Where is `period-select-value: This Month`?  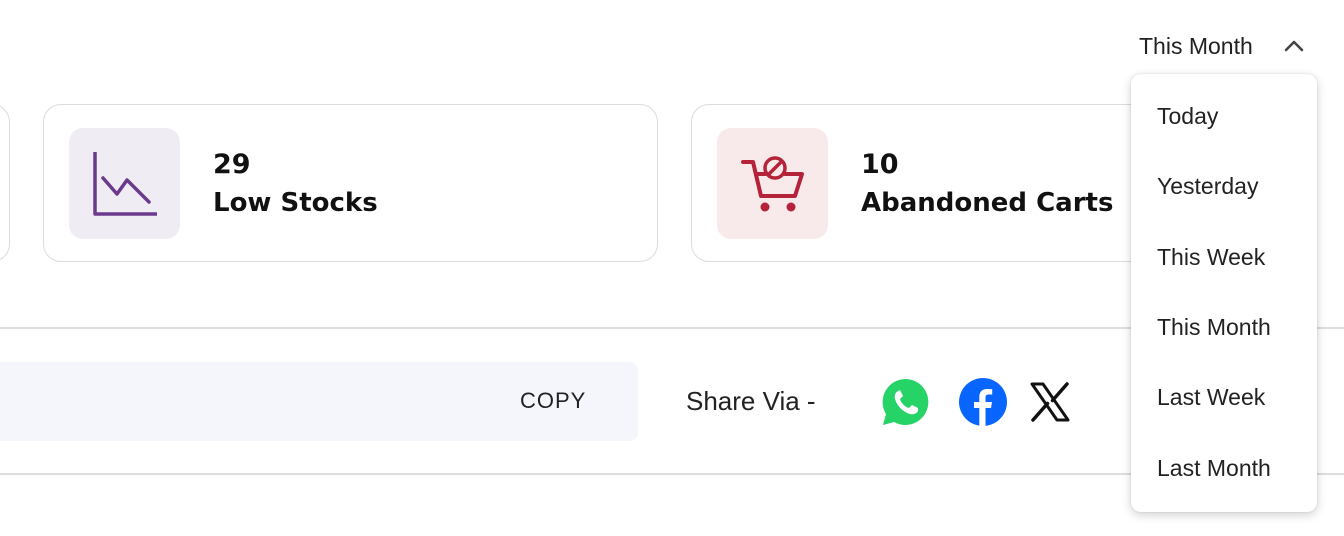
period-select-value: This Month is located at coordinates (1196, 45).